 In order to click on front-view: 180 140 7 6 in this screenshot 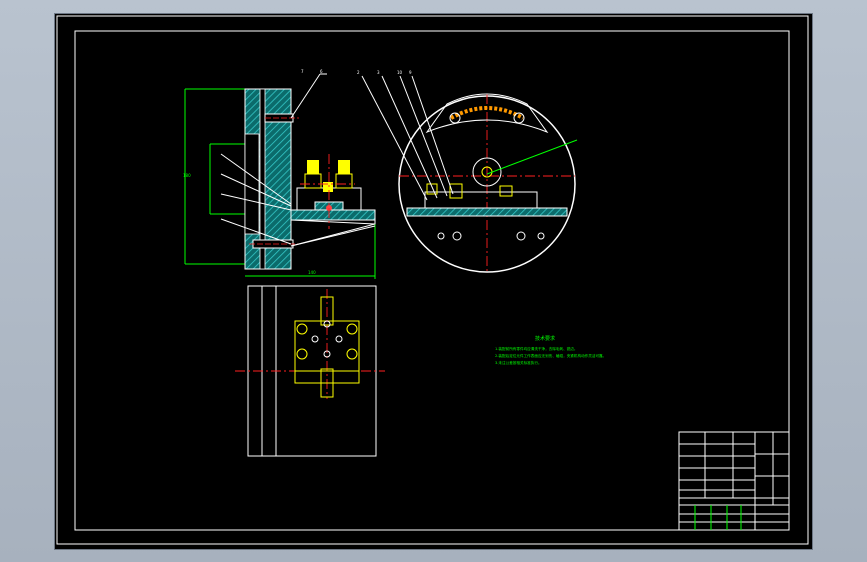, I will do `click(279, 174)`.